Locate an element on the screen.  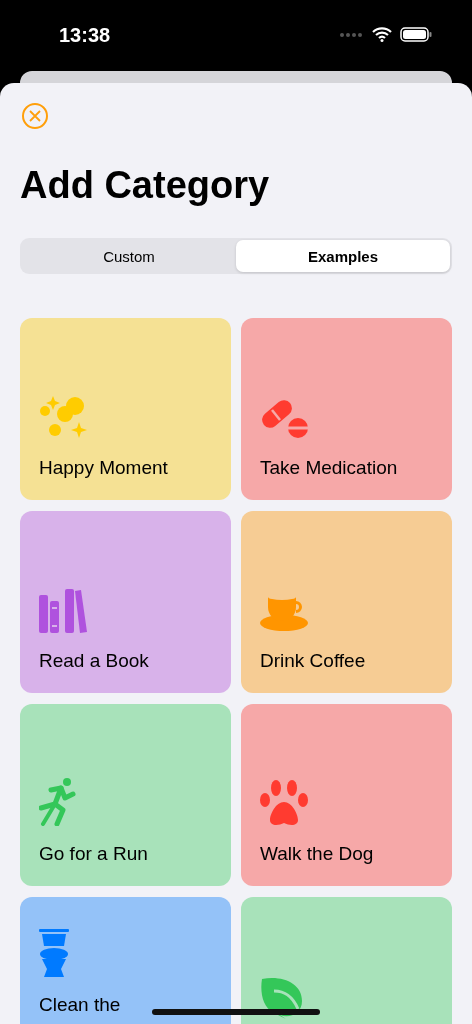
category-label: Clean the is located at coordinates (80, 1005).